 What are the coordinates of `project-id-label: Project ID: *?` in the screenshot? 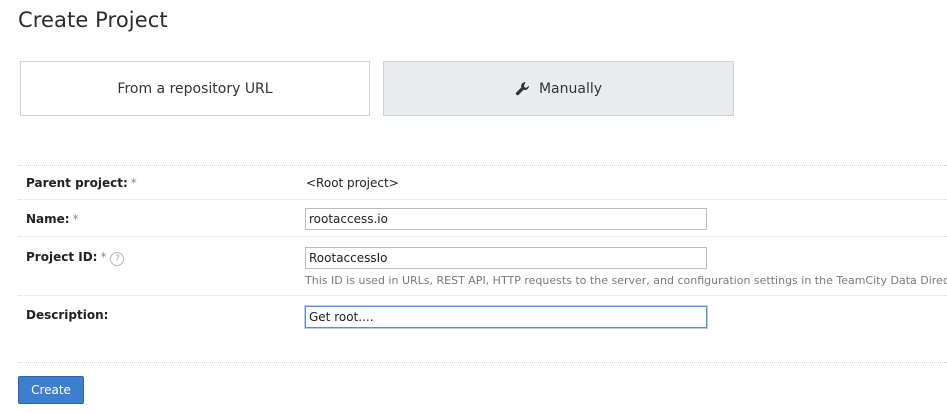 It's located at (75, 258).